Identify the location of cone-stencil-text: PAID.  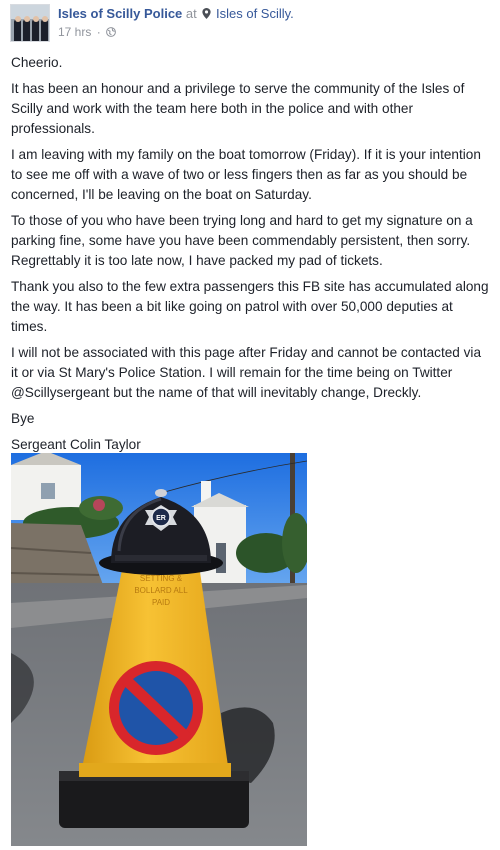
(161, 602).